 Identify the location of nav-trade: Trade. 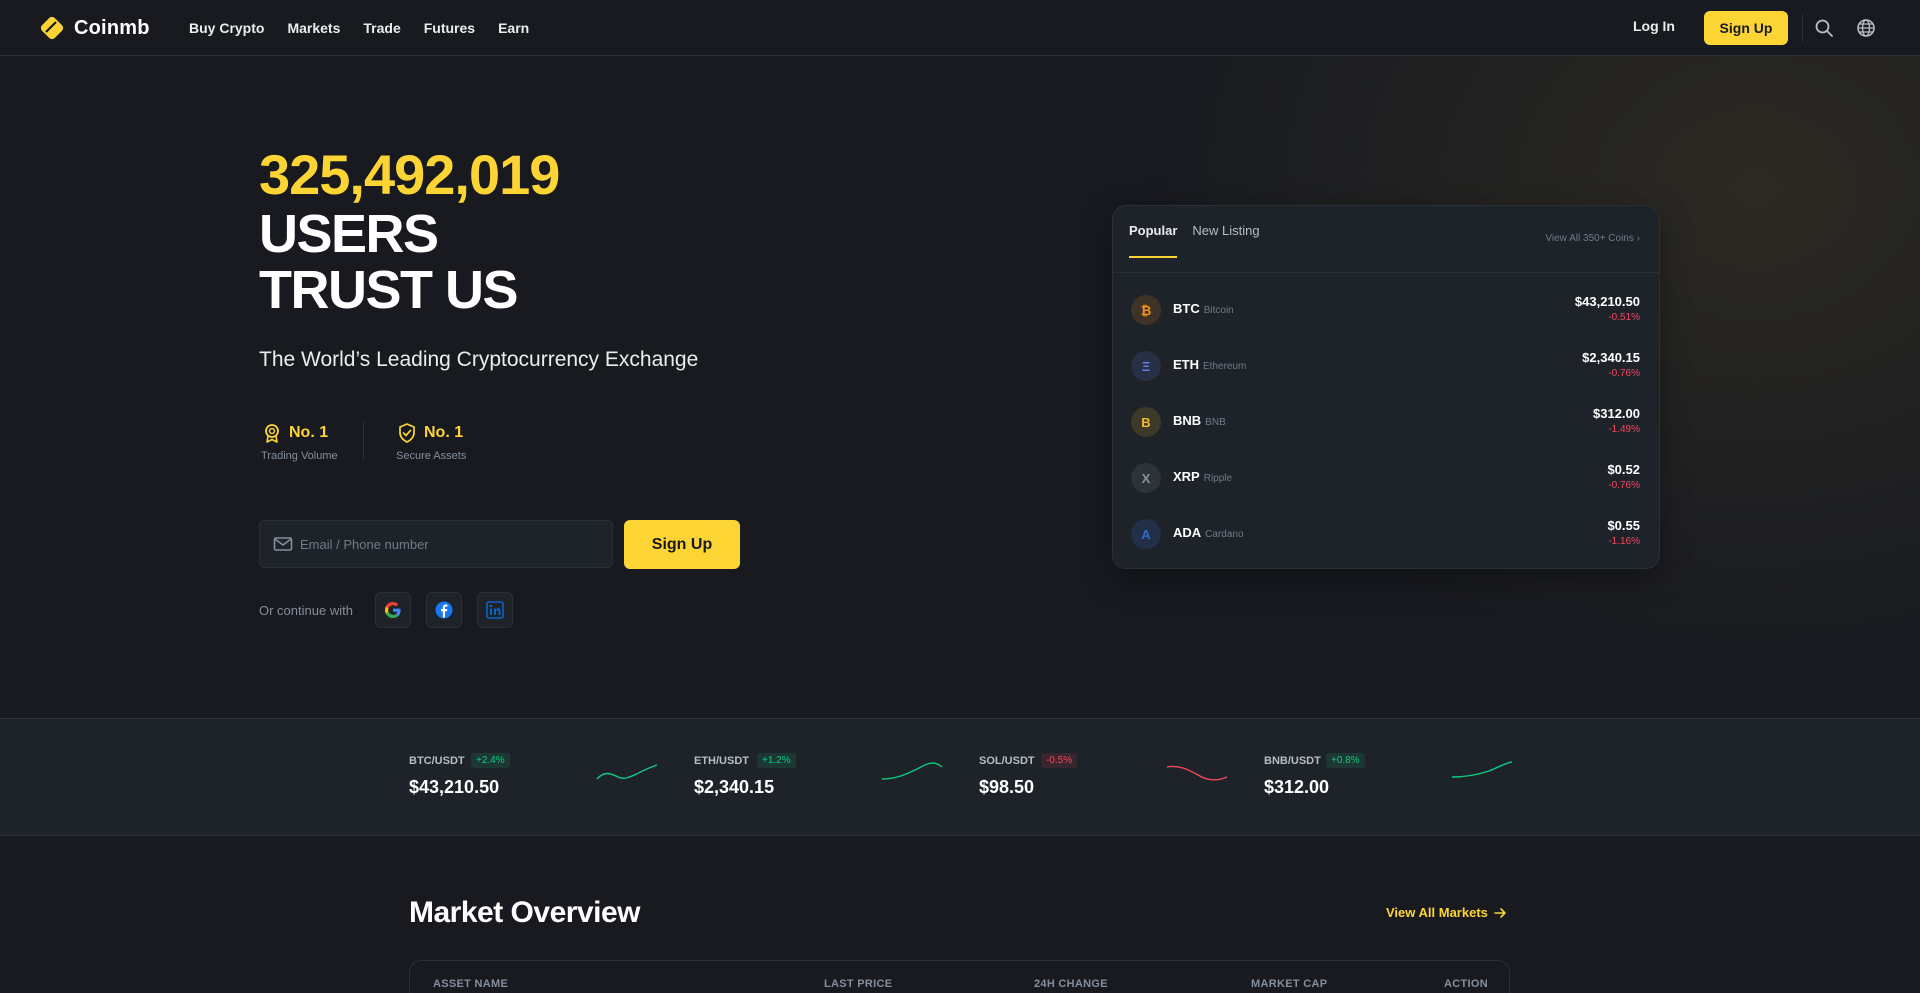
(381, 28).